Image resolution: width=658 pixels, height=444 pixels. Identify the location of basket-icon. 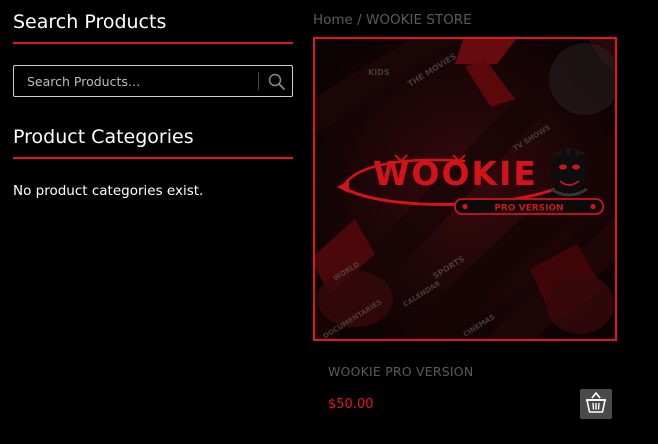
(596, 402).